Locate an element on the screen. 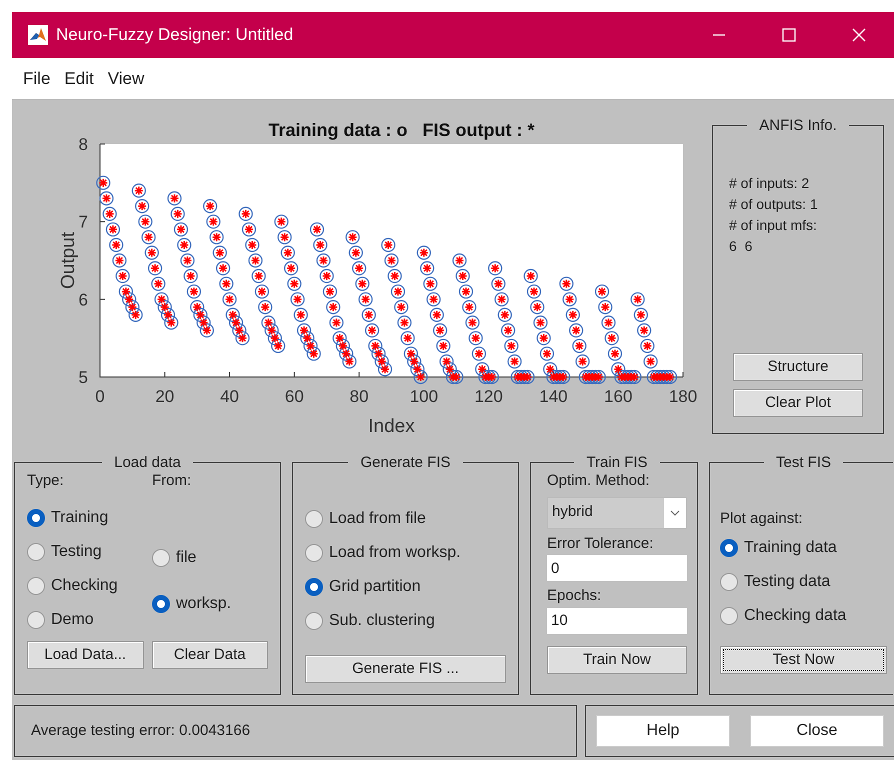  panel-button: Structure is located at coordinates (798, 367).